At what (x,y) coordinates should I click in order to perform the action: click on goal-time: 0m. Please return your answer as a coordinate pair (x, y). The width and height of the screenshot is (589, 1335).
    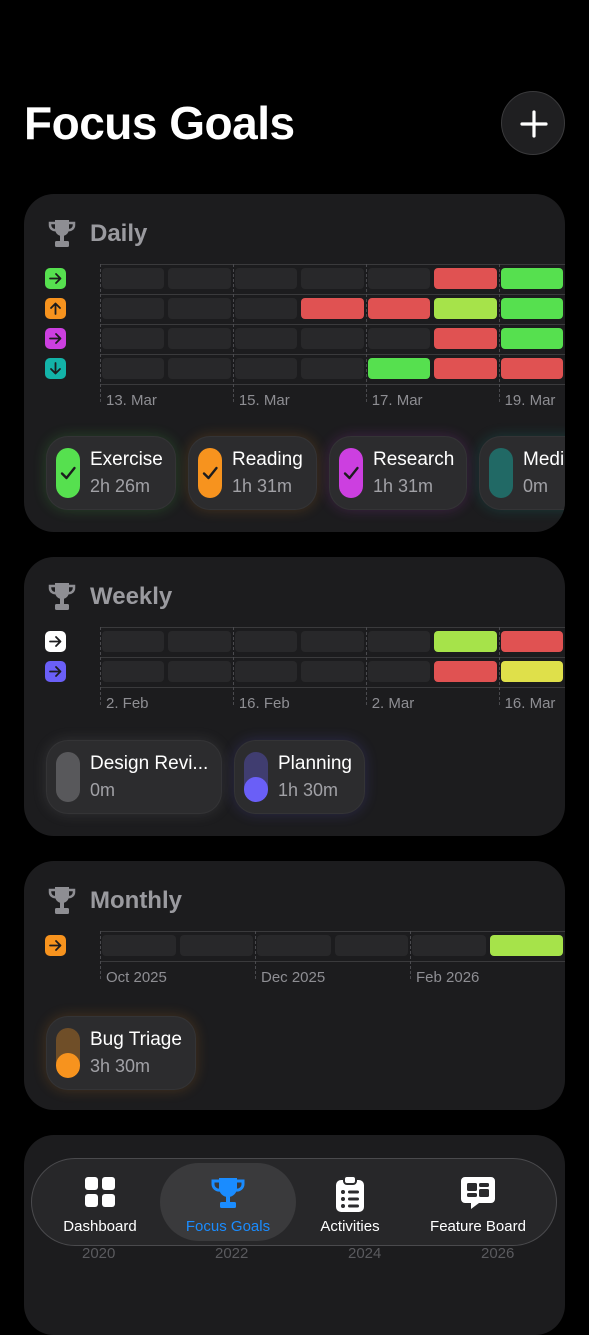
    Looking at the image, I should click on (536, 486).